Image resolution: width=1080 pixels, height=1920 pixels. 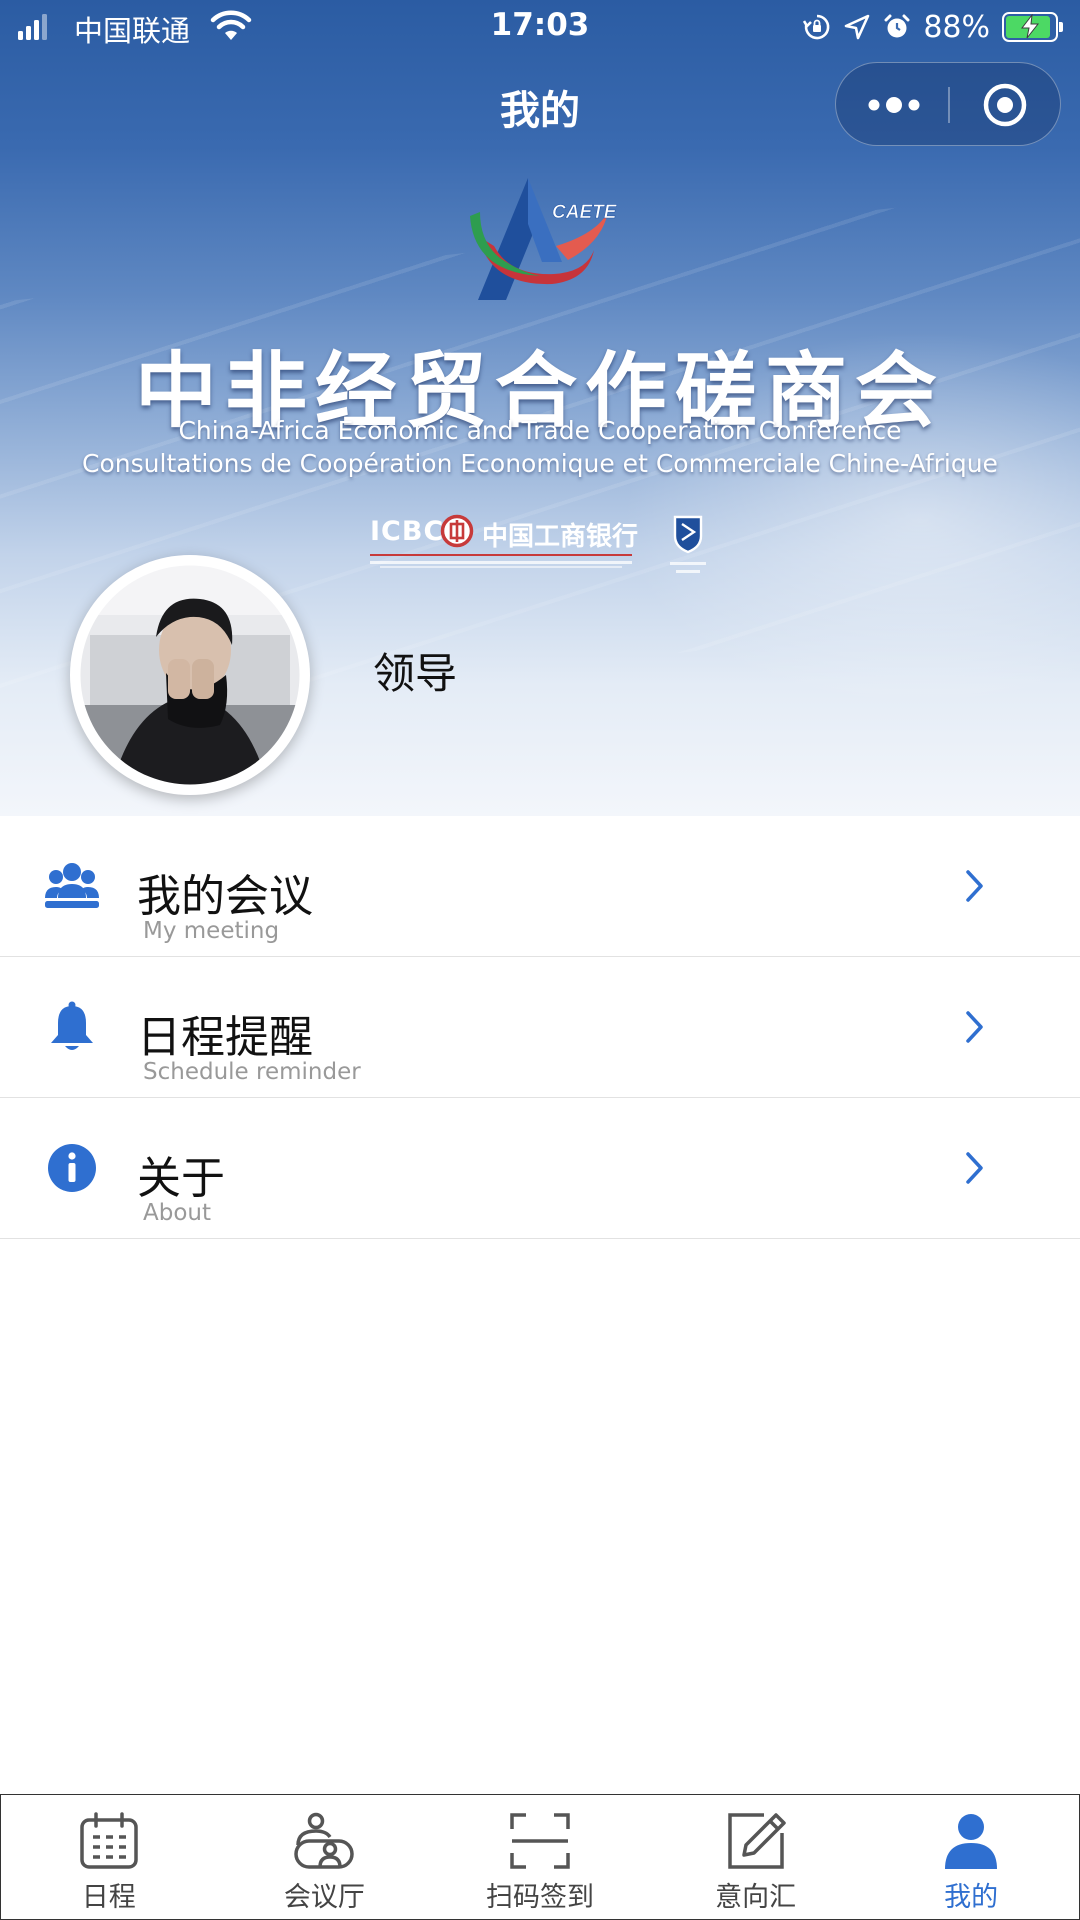 What do you see at coordinates (816, 27) in the screenshot?
I see `rotation-lock-icon` at bounding box center [816, 27].